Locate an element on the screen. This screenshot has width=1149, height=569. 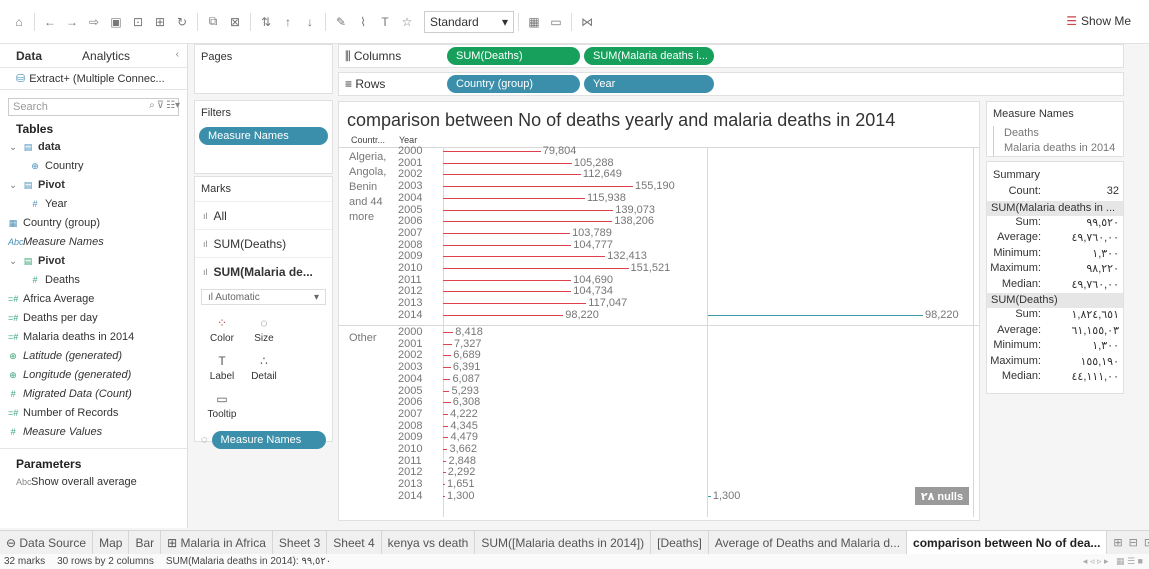
new-story-icon: ⊡ is located at coordinates (1146, 542).